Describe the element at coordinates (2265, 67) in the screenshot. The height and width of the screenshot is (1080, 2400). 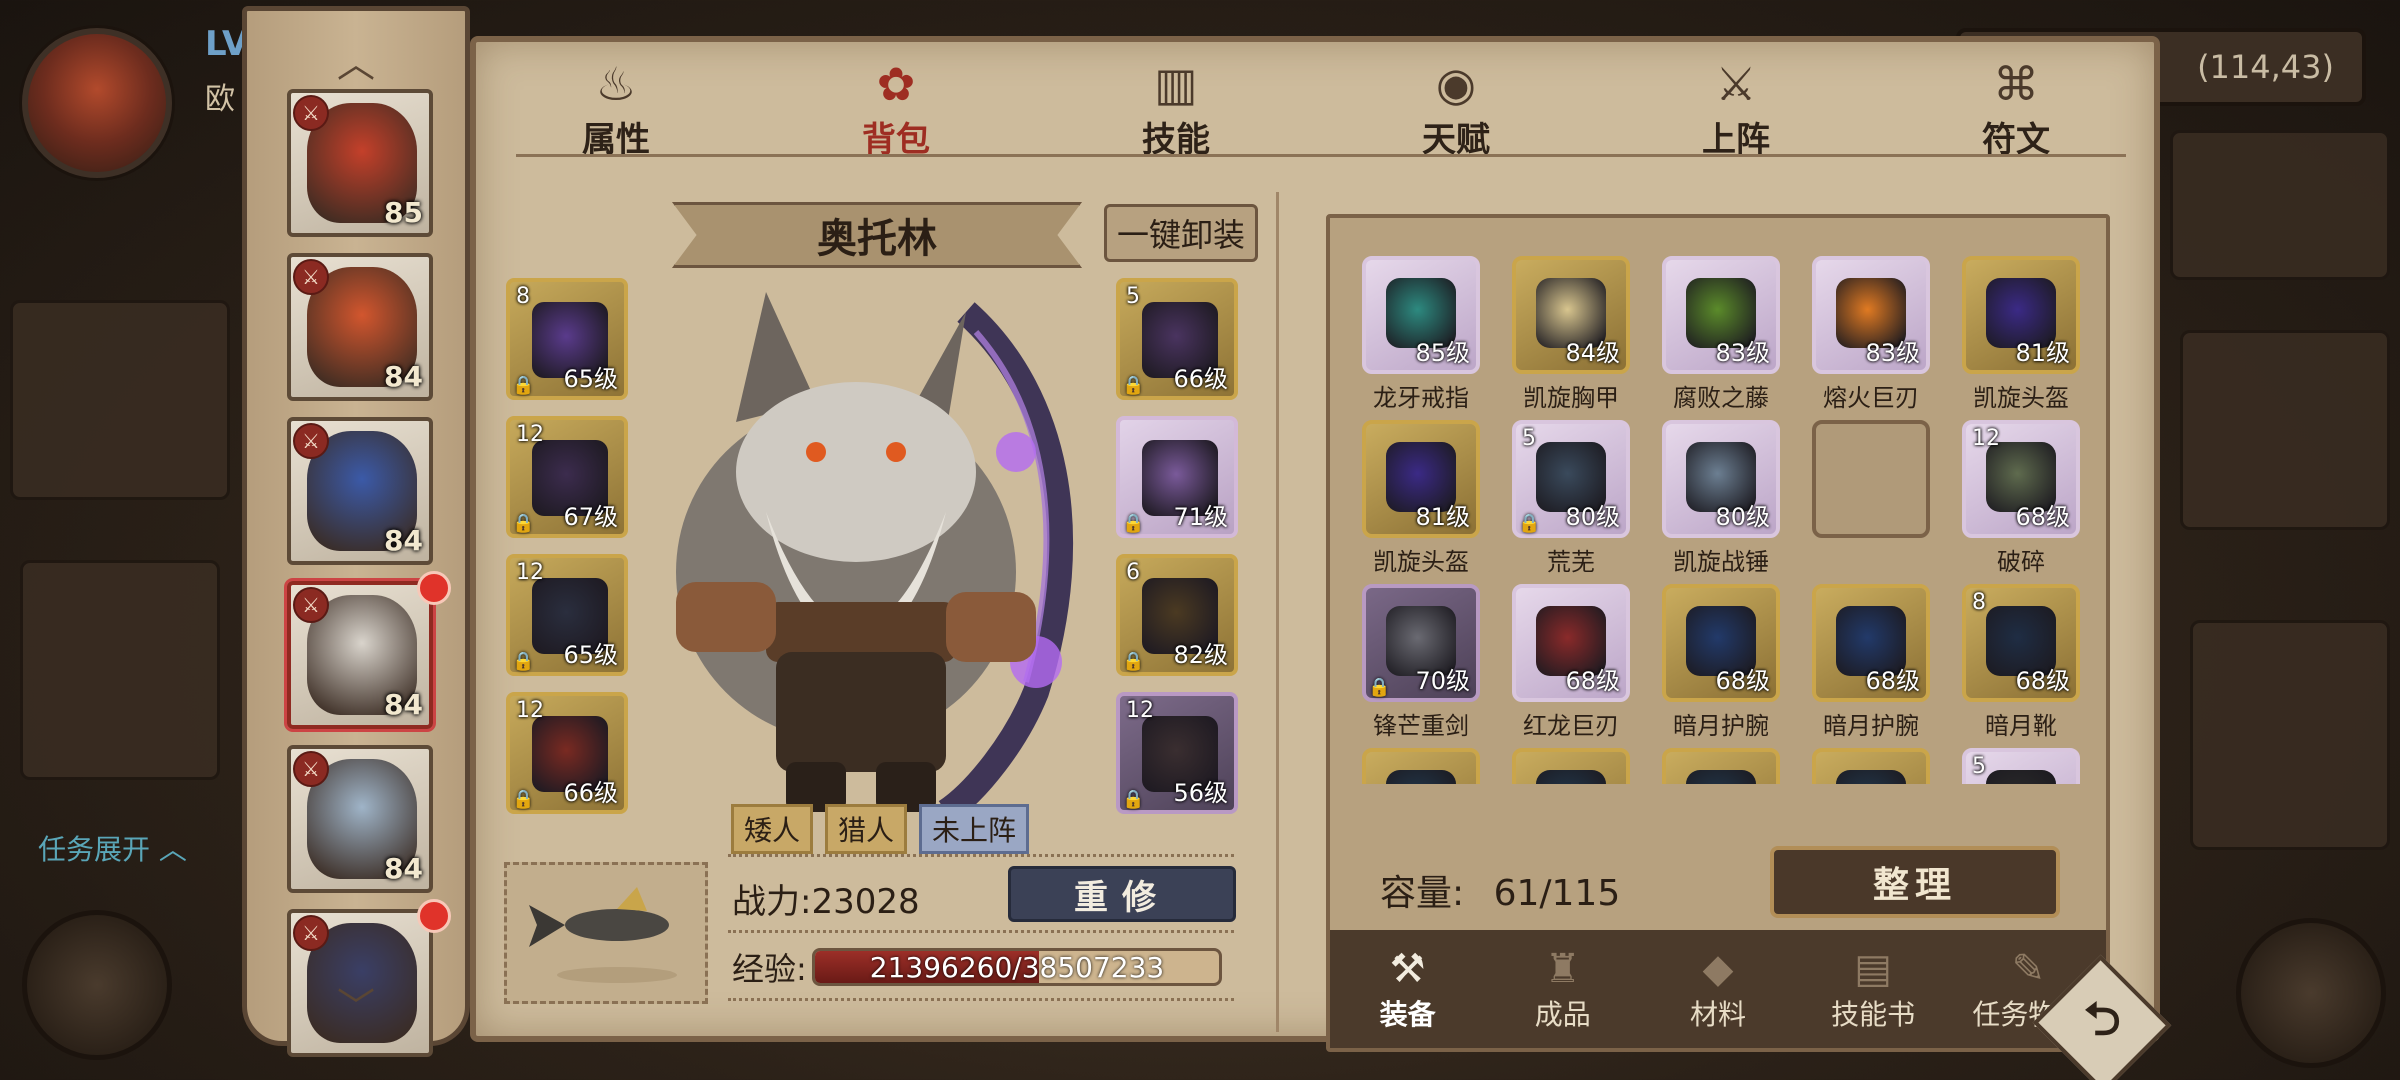
I see `coordinates-text: (114,43)` at that location.